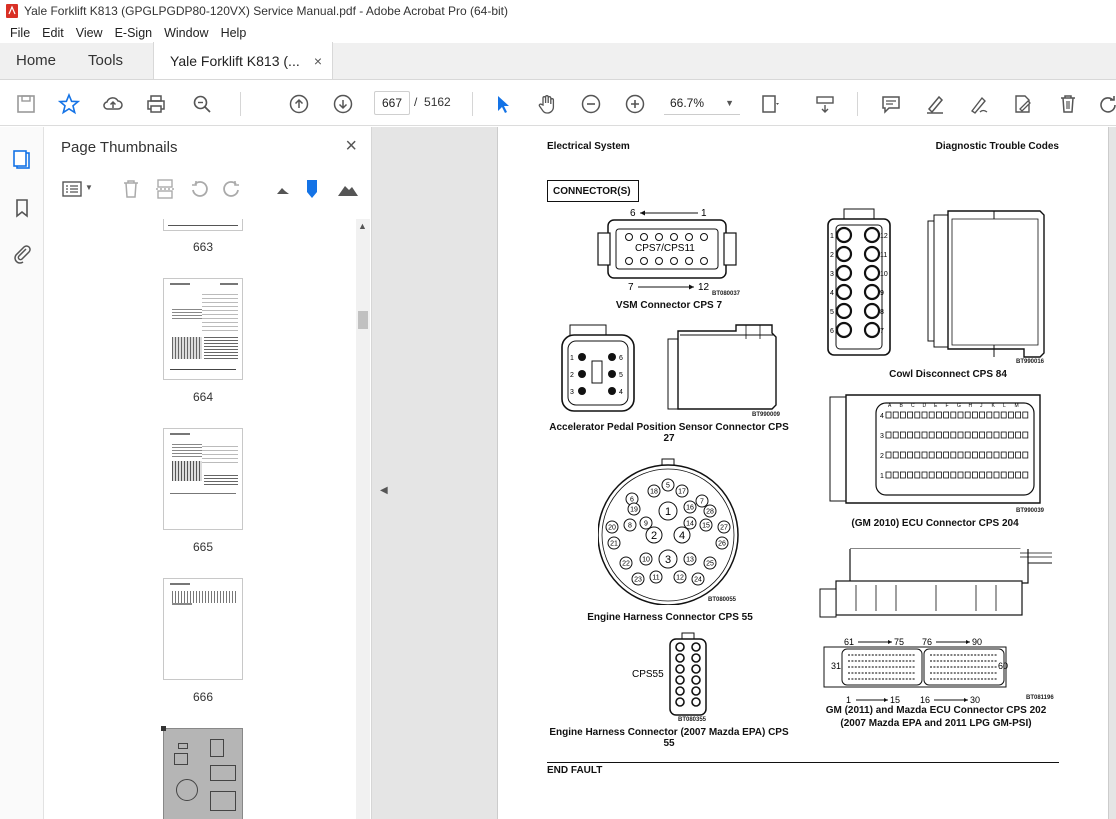 The image size is (1116, 819). What do you see at coordinates (669, 368) in the screenshot?
I see `apps-connector-diagram: 1 6 2 5 3 4` at bounding box center [669, 368].